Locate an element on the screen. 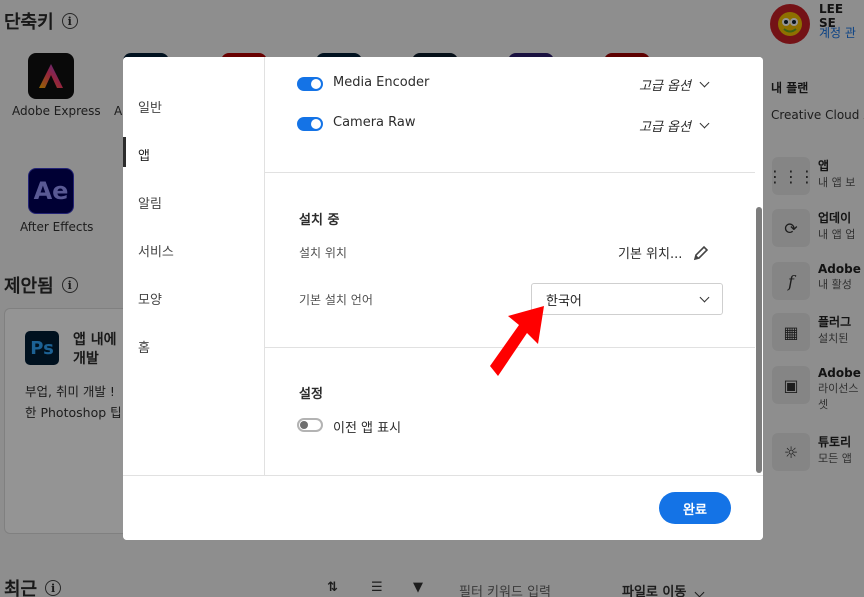 Image resolution: width=864 pixels, height=597 pixels. show-old-apps-label: 이전 앱 표시 is located at coordinates (367, 428).